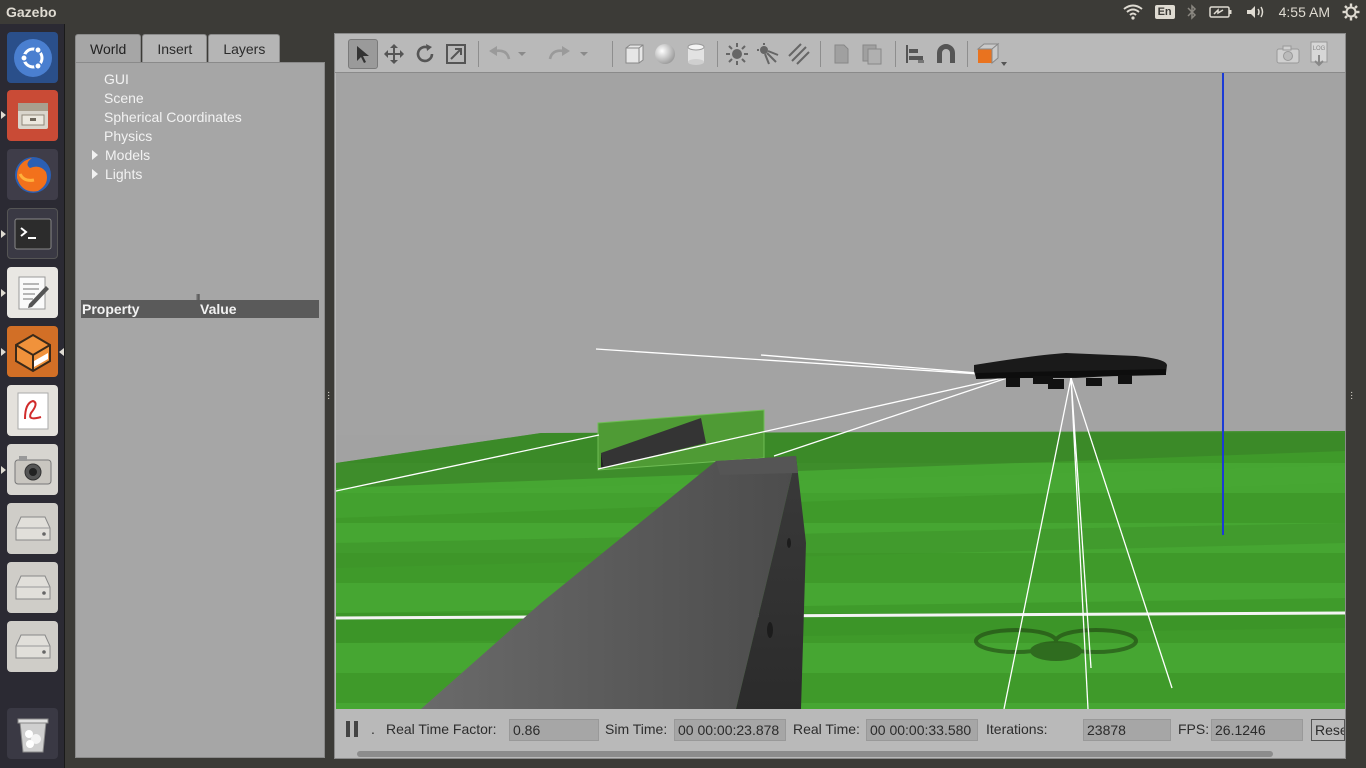  I want to click on sim-time-field: 00 00:00:23.878, so click(730, 730).